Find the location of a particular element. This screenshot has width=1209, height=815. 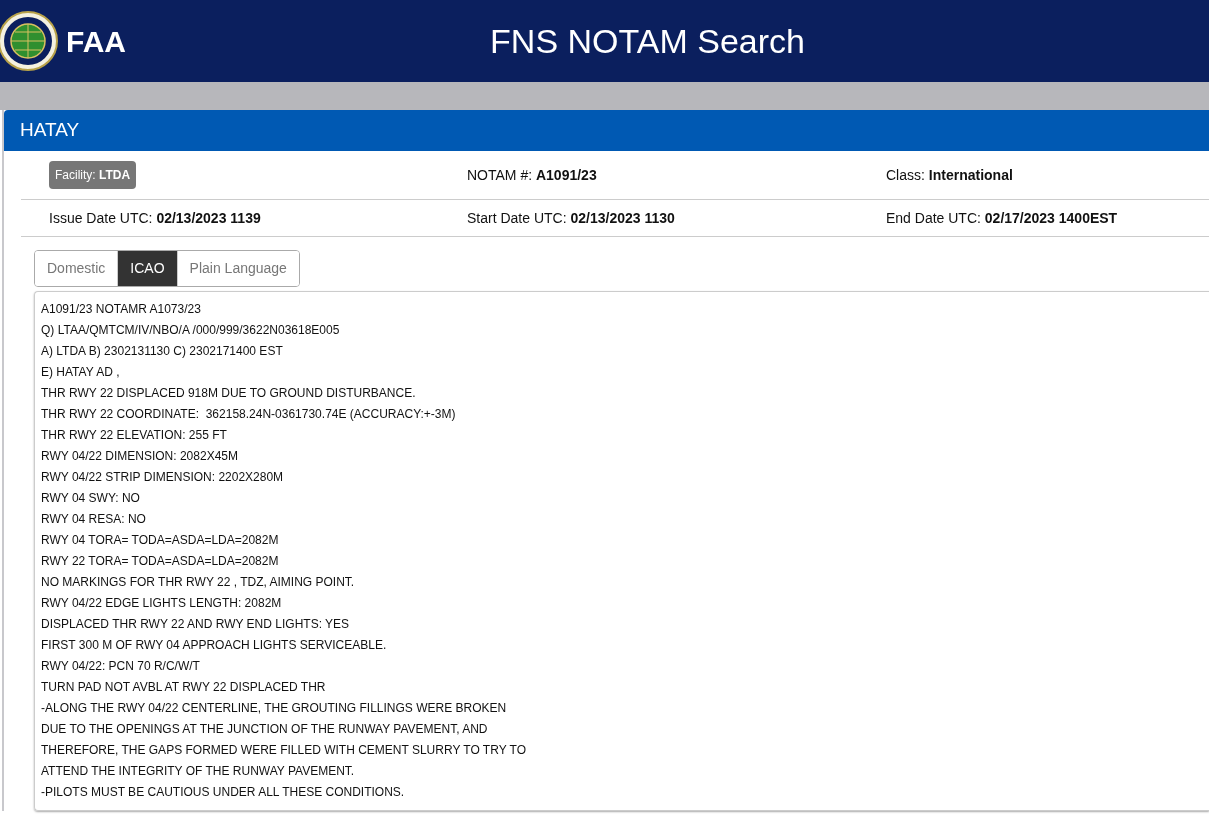

facility-badge: Facility: LTDA is located at coordinates (93, 175).